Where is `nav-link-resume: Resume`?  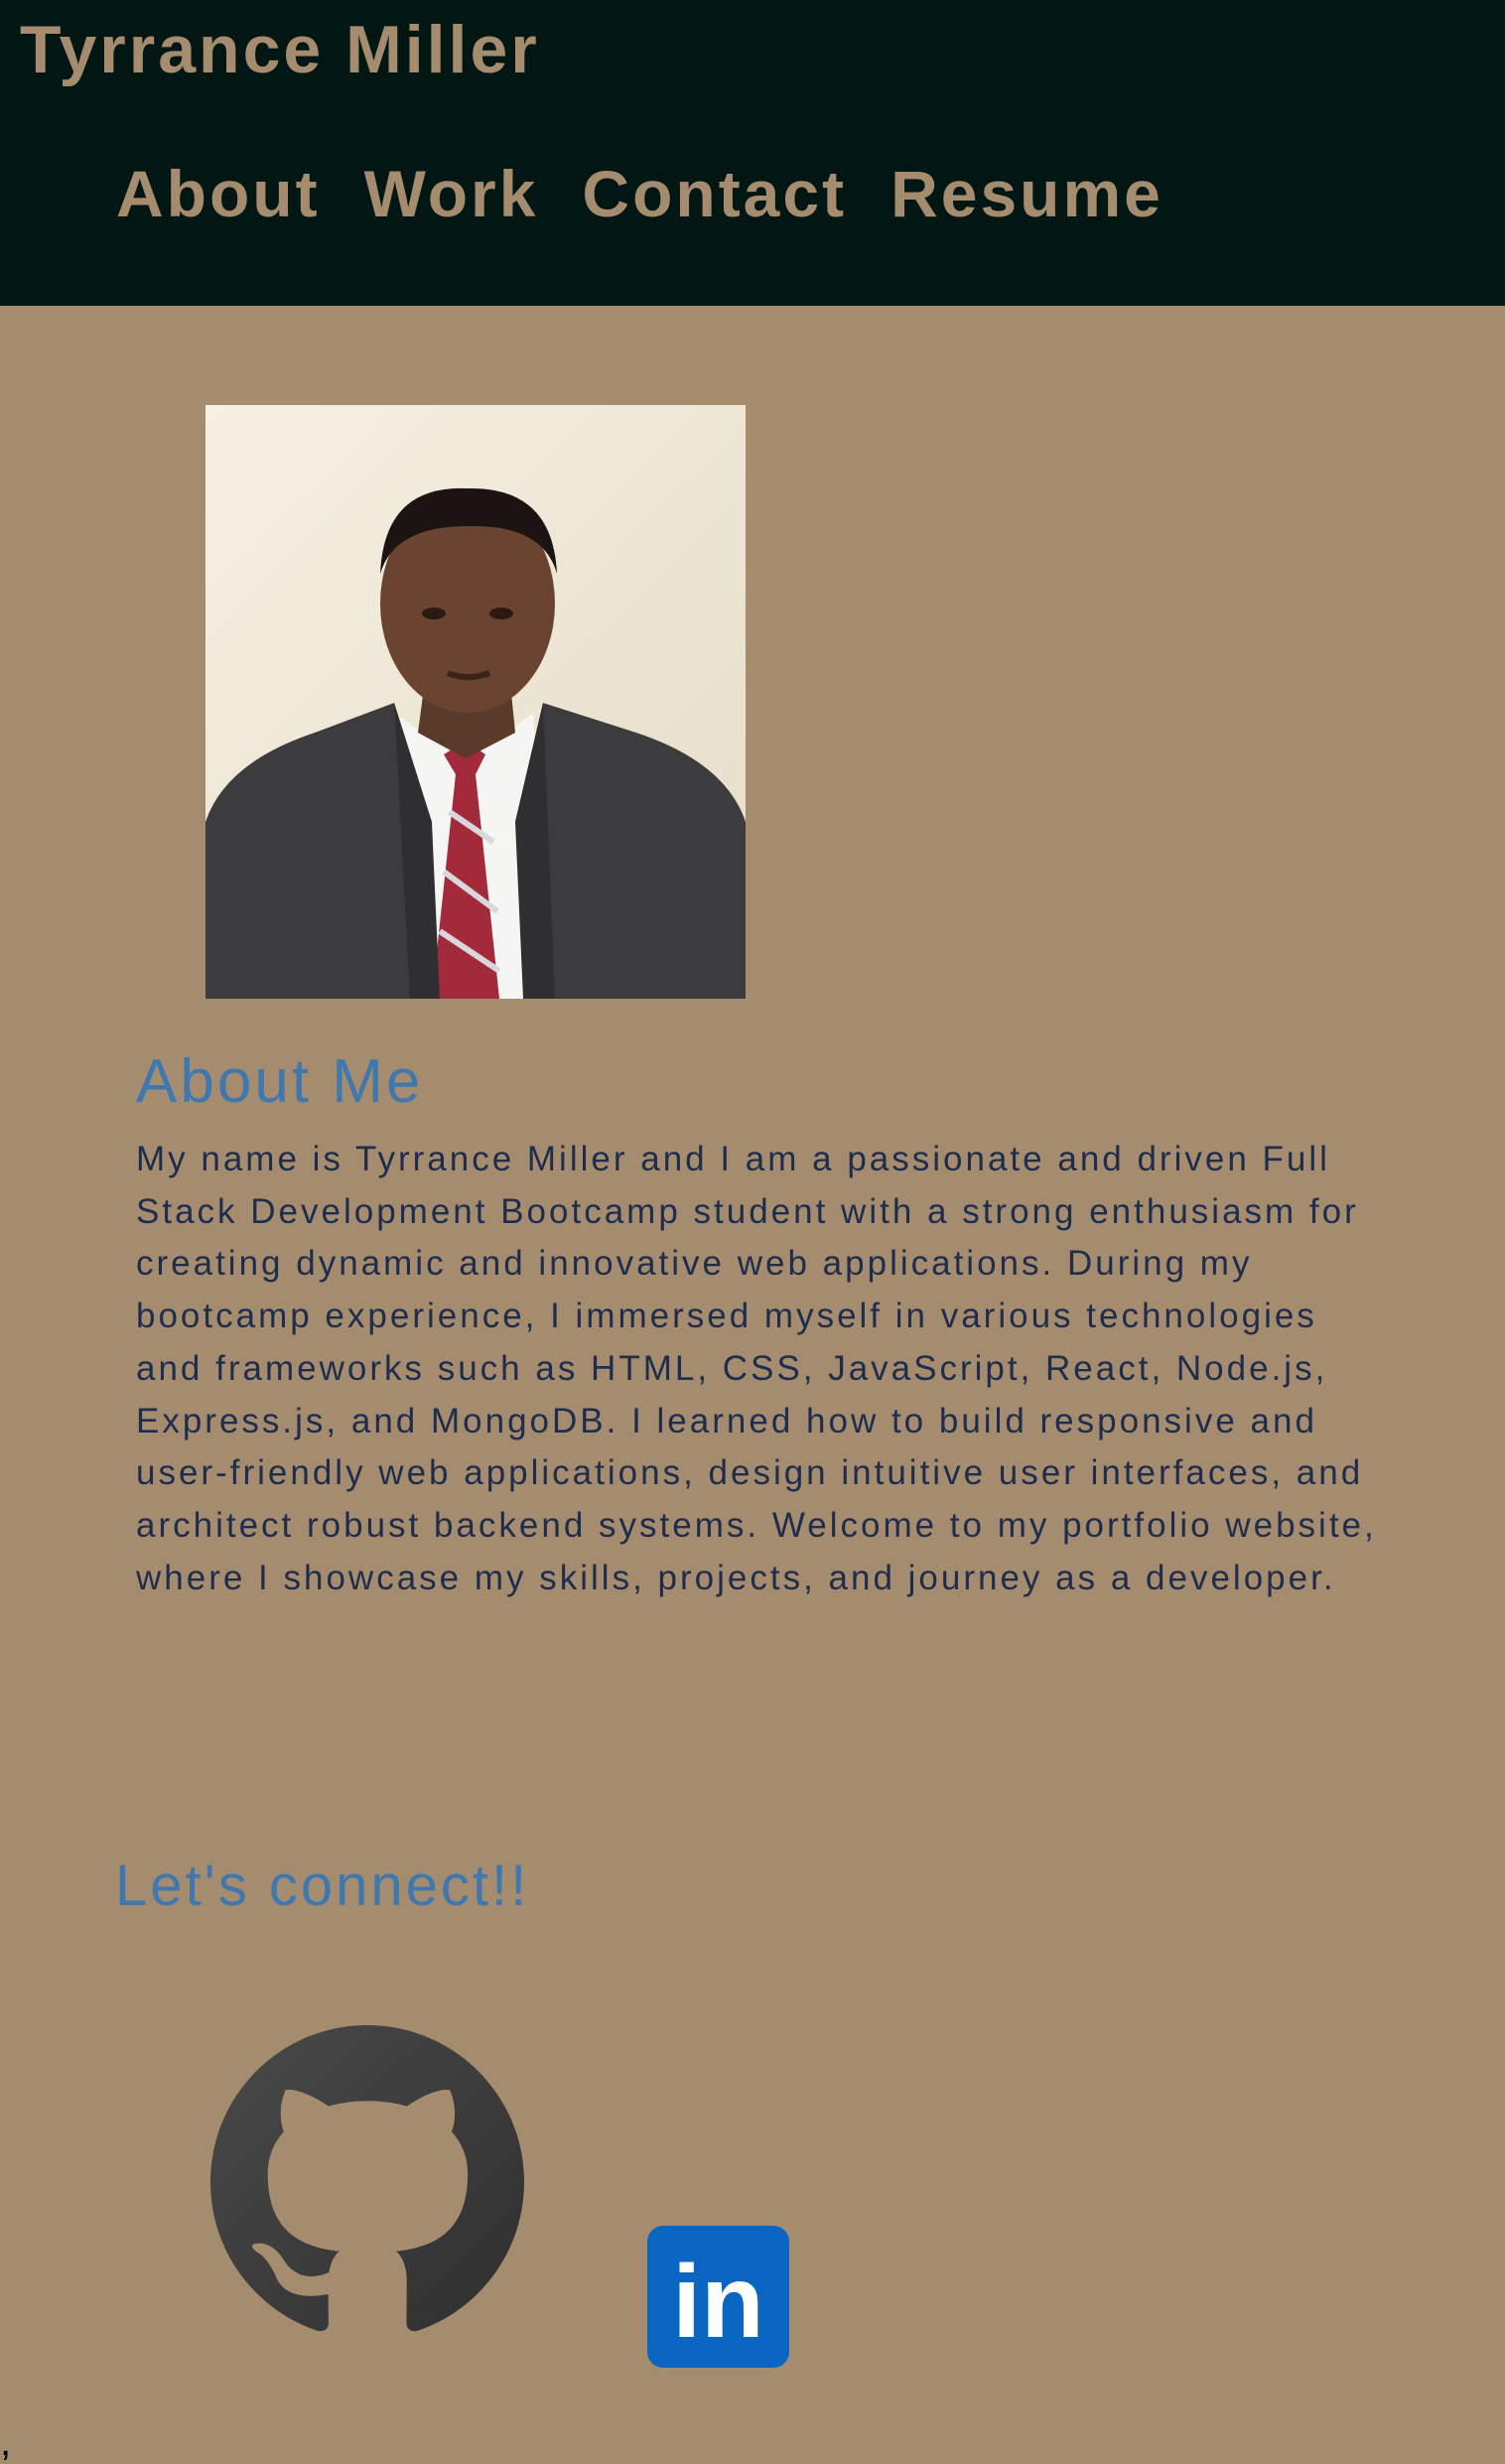
nav-link-resume: Resume is located at coordinates (1027, 193).